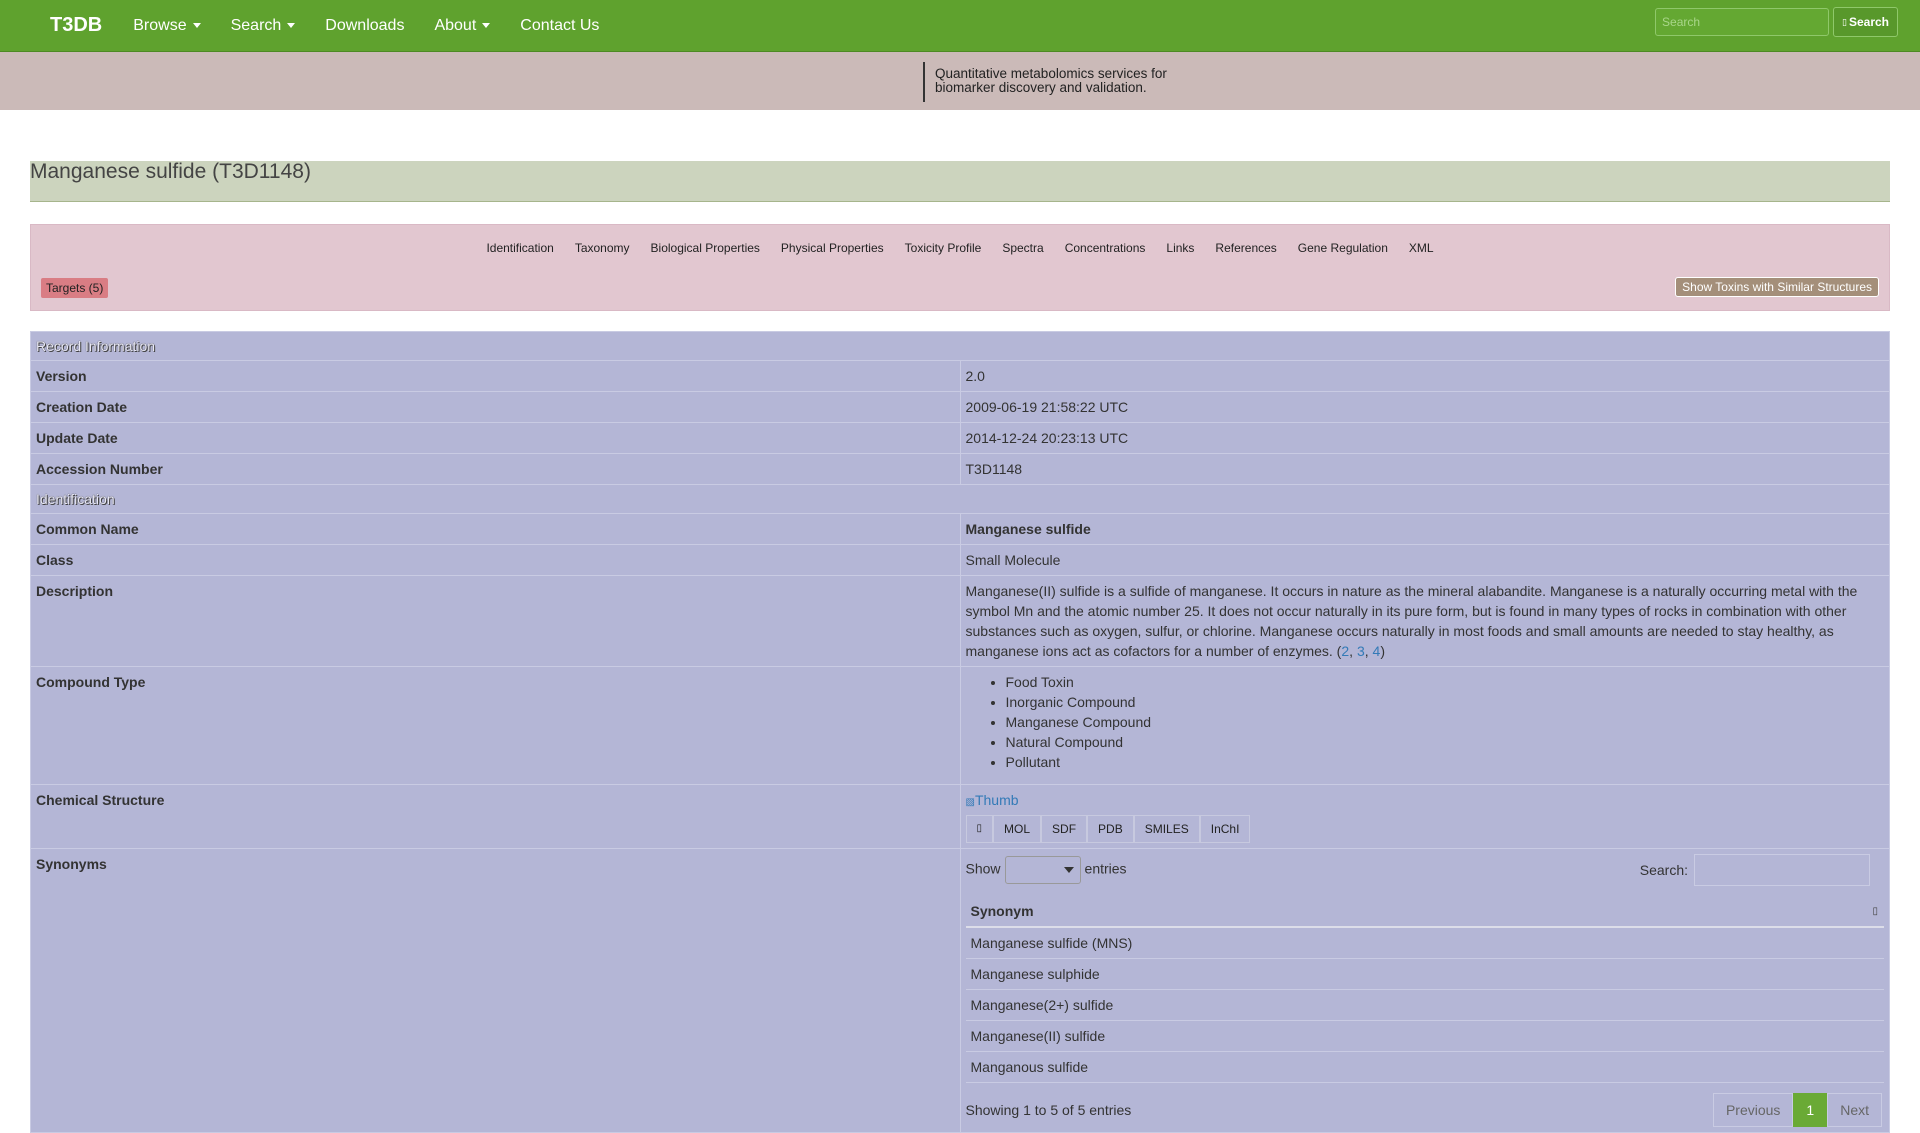 This screenshot has height=1133, width=1920. I want to click on field-label: Synonyms, so click(495, 990).